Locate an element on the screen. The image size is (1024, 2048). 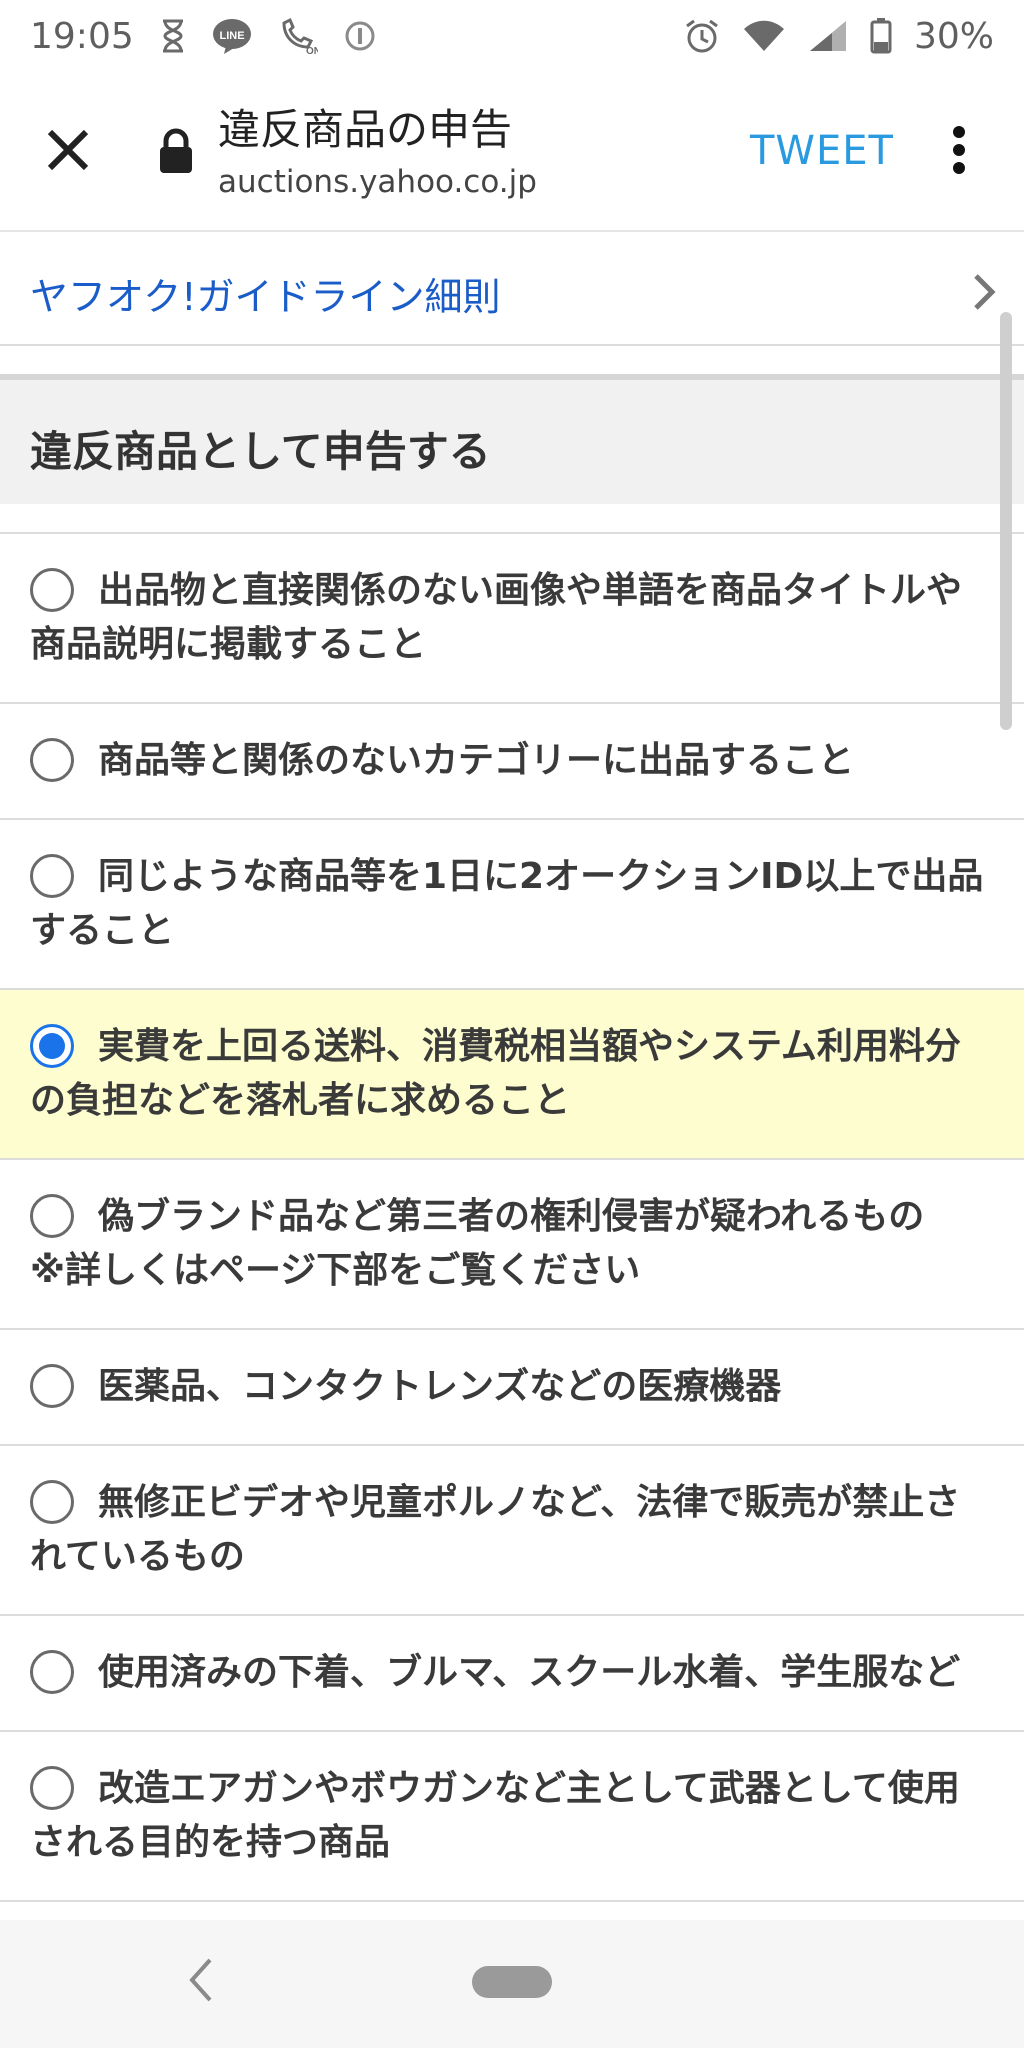
page-url: auctions.yahoo.co.jp is located at coordinates (377, 182).